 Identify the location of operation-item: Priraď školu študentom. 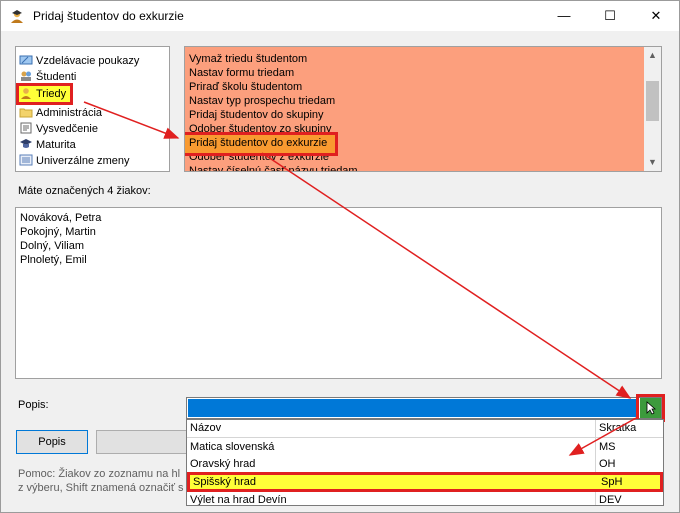
(245, 87).